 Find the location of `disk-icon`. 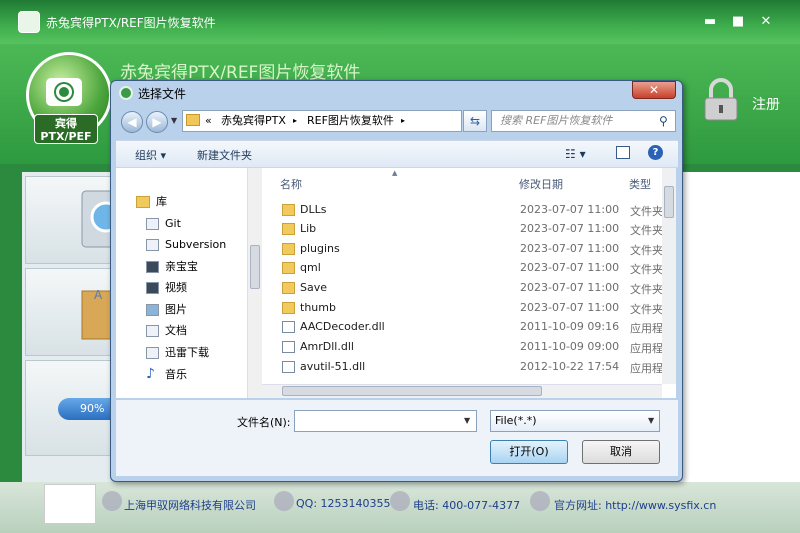

disk-icon is located at coordinates (101, 219).